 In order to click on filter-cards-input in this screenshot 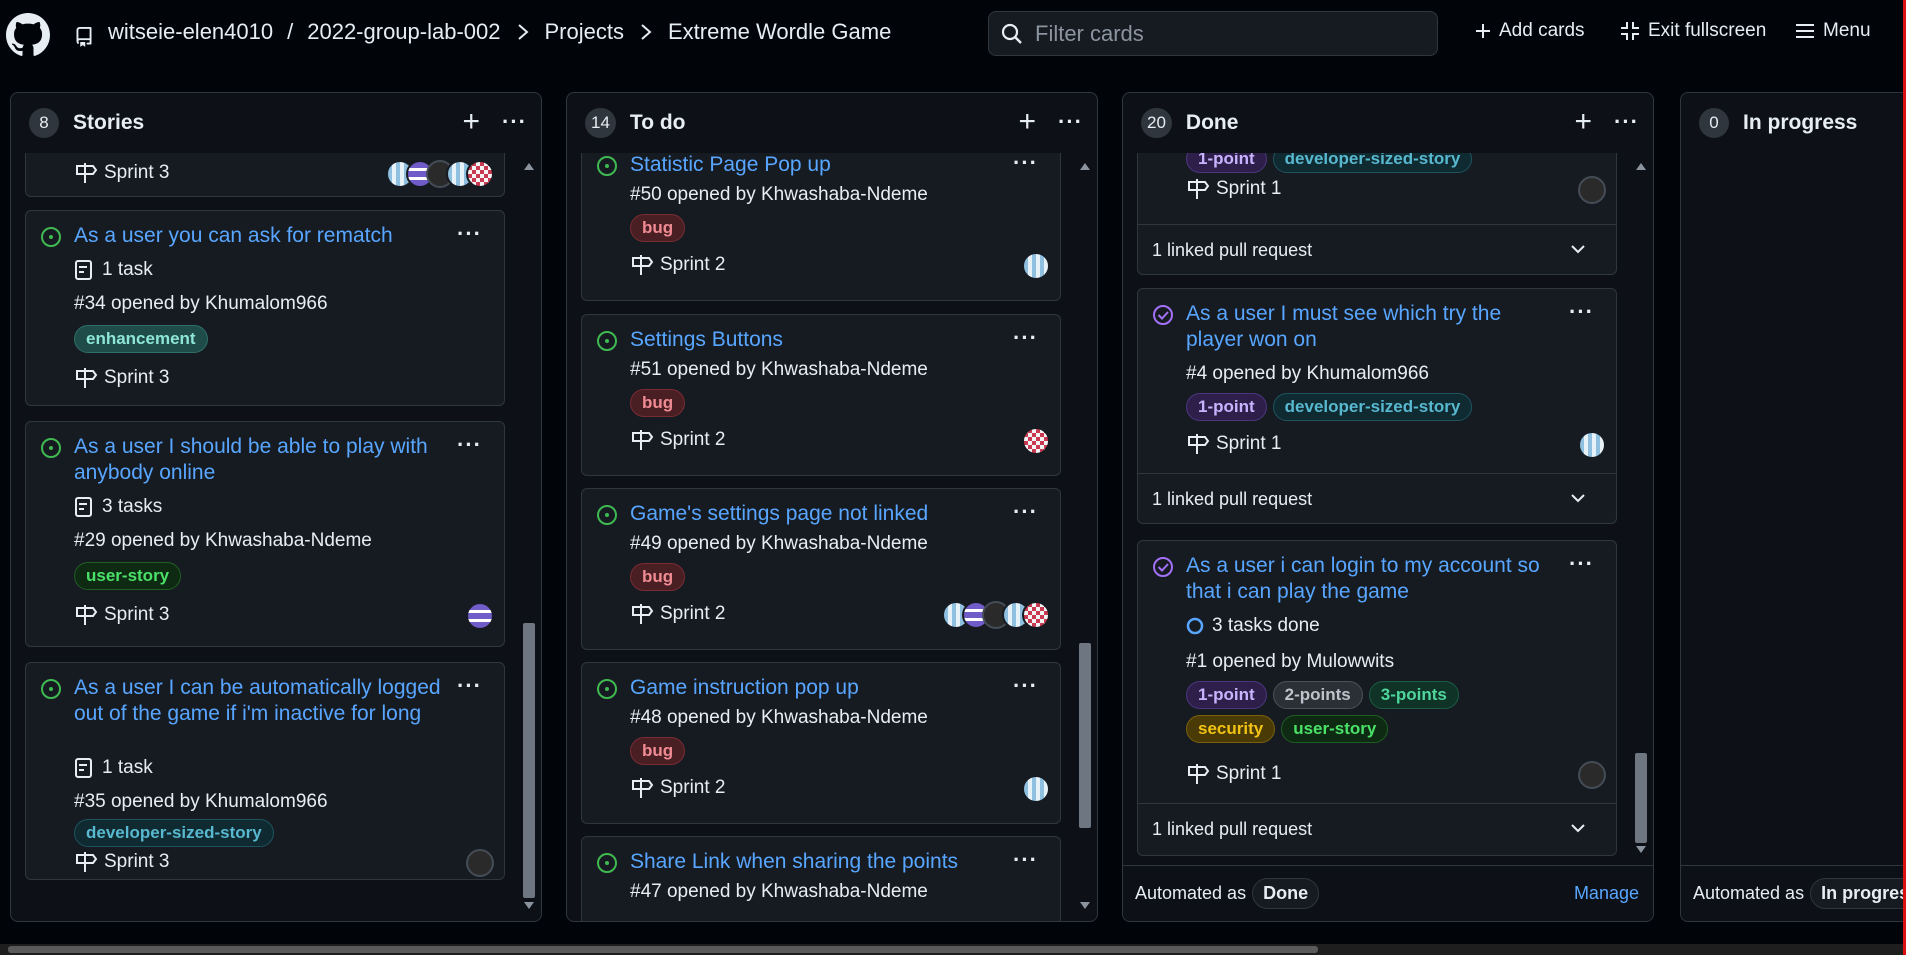, I will do `click(1225, 33)`.